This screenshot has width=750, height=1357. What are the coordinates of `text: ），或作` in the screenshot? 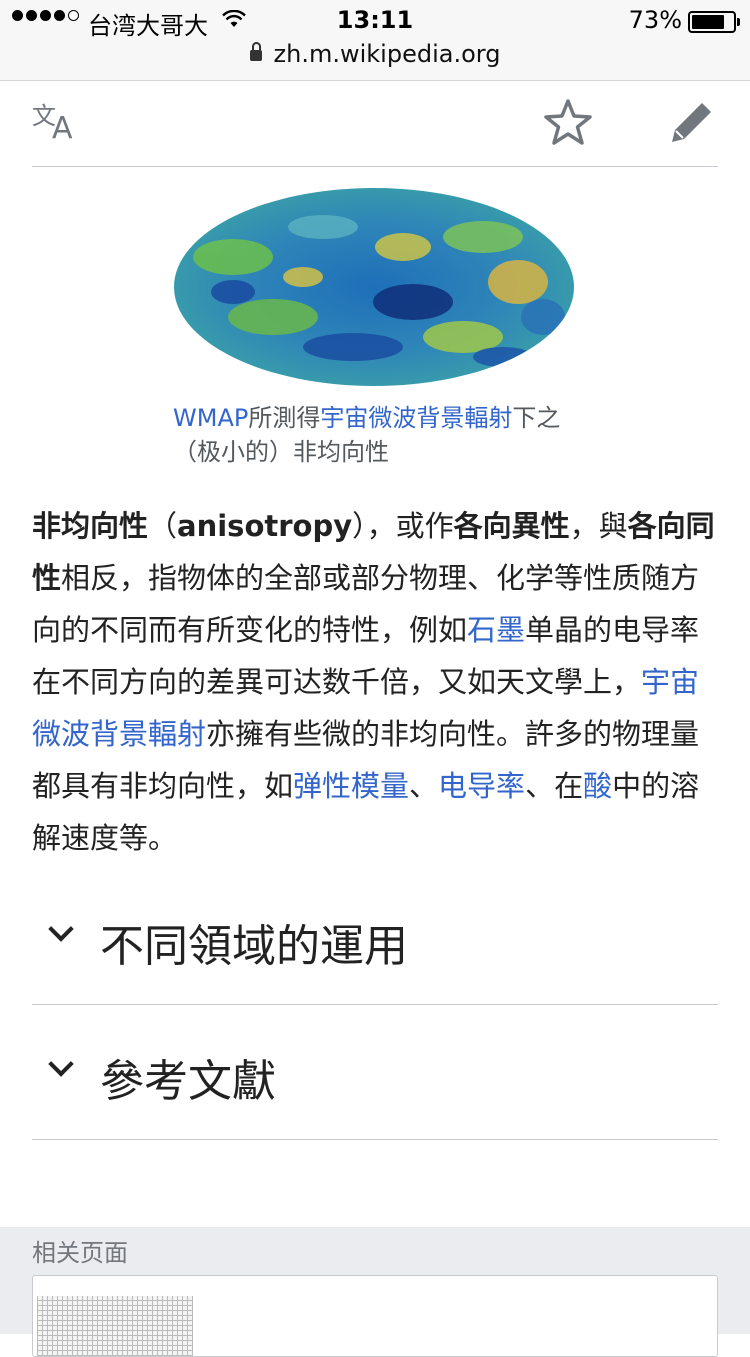 It's located at (403, 526).